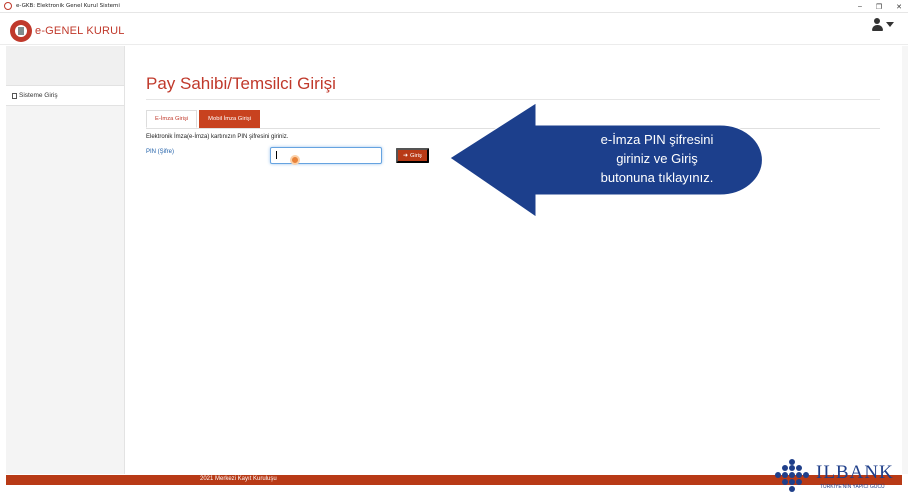 The height and width of the screenshot is (494, 908). What do you see at coordinates (68, 6) in the screenshot?
I see `window-title: e-GKB: Elektronik Genel Kurul Sistemi` at bounding box center [68, 6].